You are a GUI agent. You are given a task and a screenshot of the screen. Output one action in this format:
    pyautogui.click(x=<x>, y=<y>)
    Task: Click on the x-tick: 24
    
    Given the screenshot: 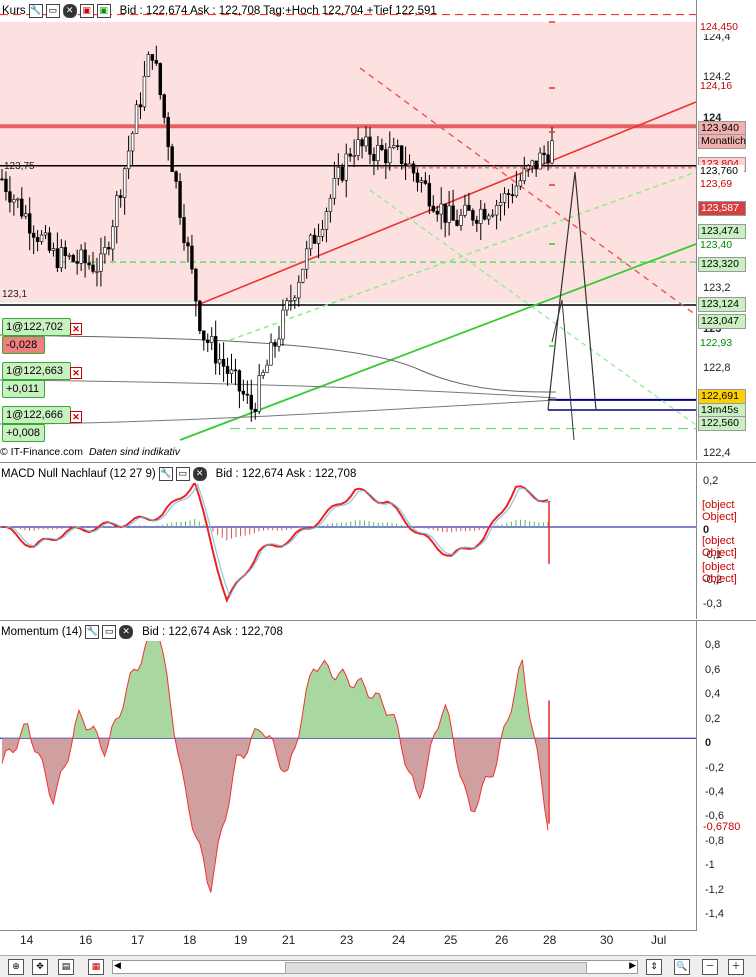 What is the action you would take?
    pyautogui.click(x=399, y=940)
    